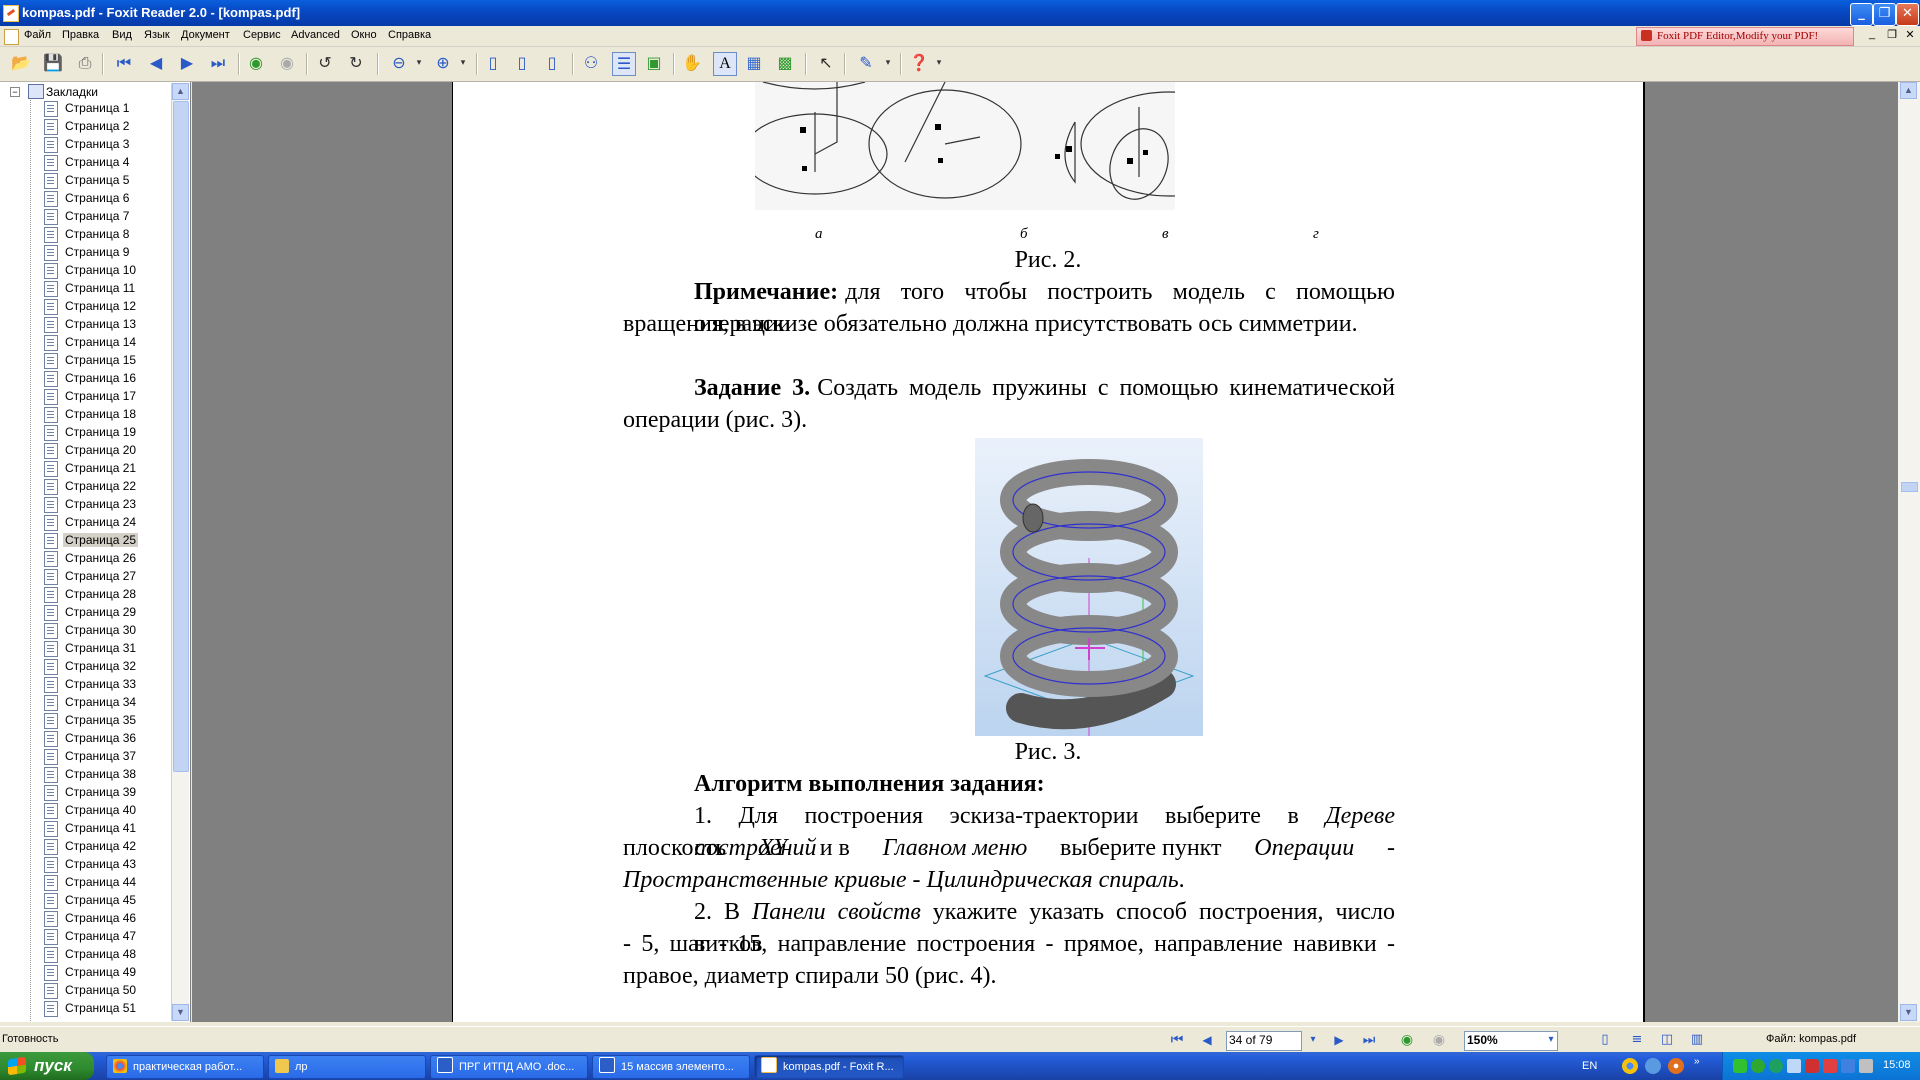 Image resolution: width=1920 pixels, height=1080 pixels. Describe the element at coordinates (1812, 1066) in the screenshot. I see `tray-antivirus-icon` at that location.